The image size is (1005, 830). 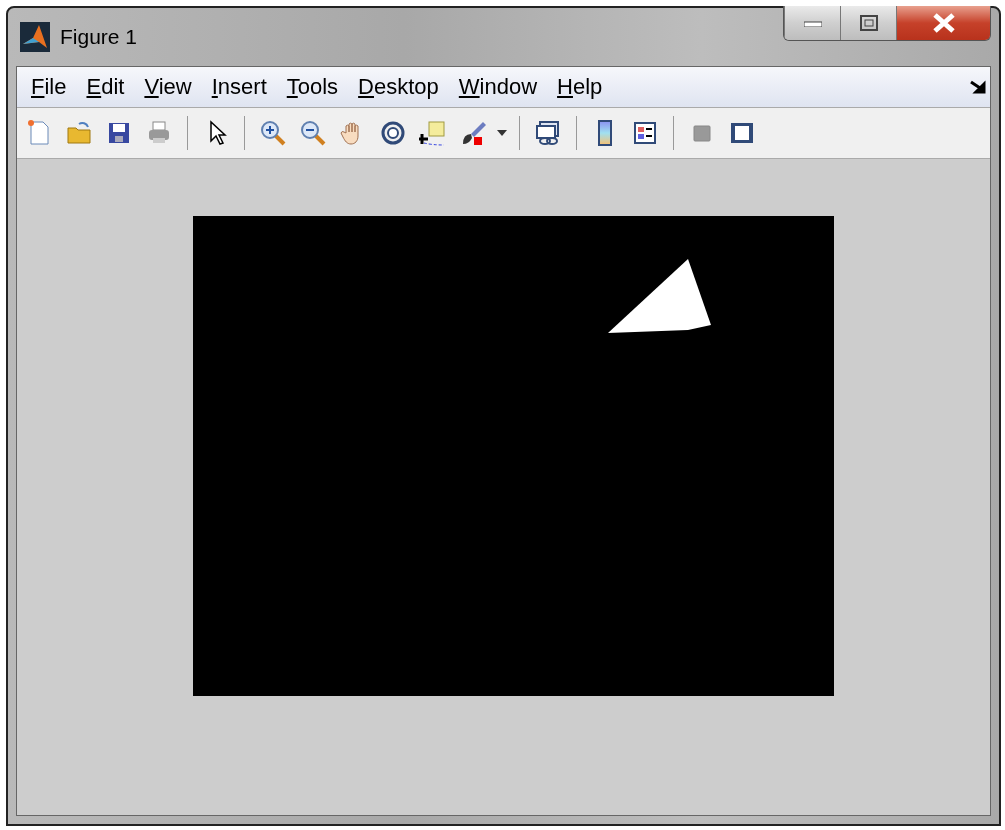 What do you see at coordinates (398, 87) in the screenshot?
I see `menu-item: Desktop` at bounding box center [398, 87].